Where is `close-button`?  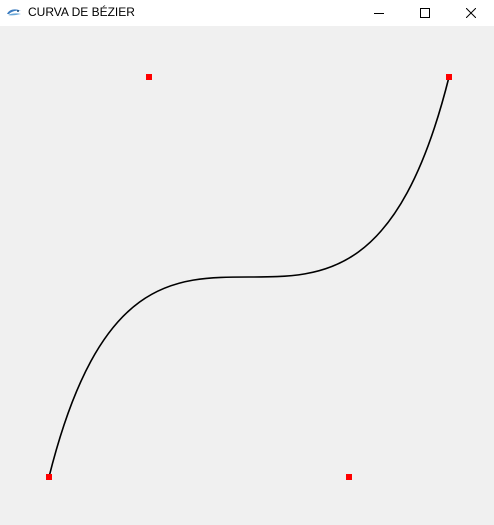
close-button is located at coordinates (471, 13).